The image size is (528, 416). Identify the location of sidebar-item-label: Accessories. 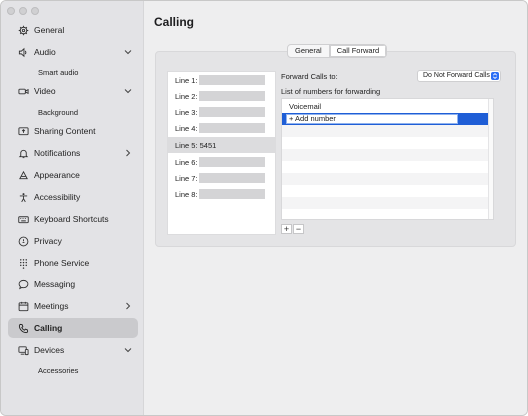
(58, 370).